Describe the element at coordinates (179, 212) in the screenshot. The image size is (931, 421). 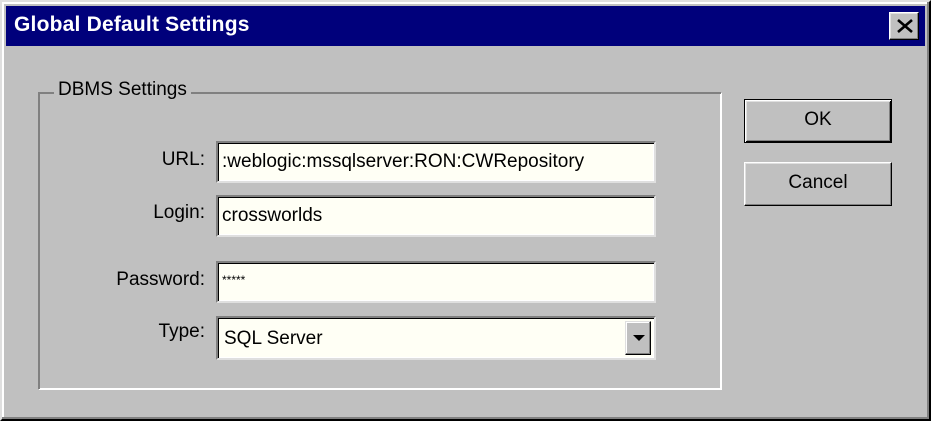
I see `login-label: Login:` at that location.